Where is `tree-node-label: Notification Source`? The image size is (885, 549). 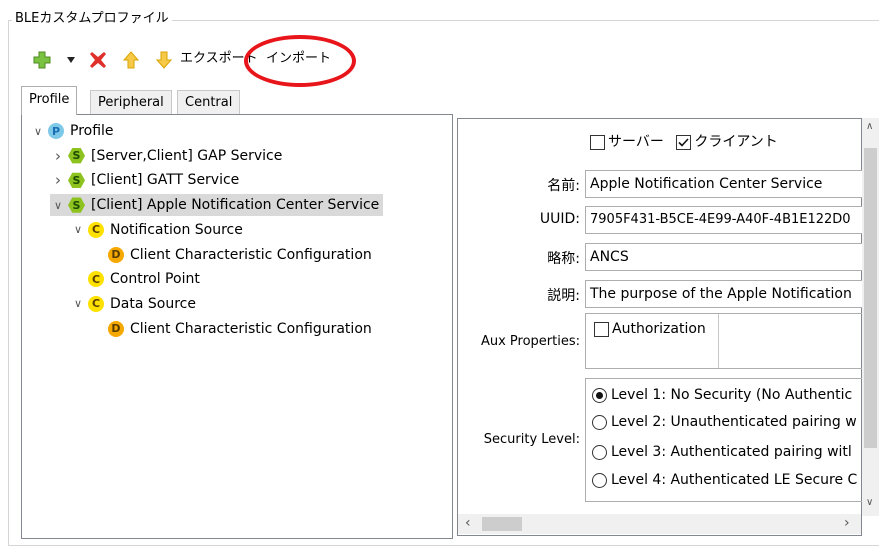
tree-node-label: Notification Source is located at coordinates (176, 229).